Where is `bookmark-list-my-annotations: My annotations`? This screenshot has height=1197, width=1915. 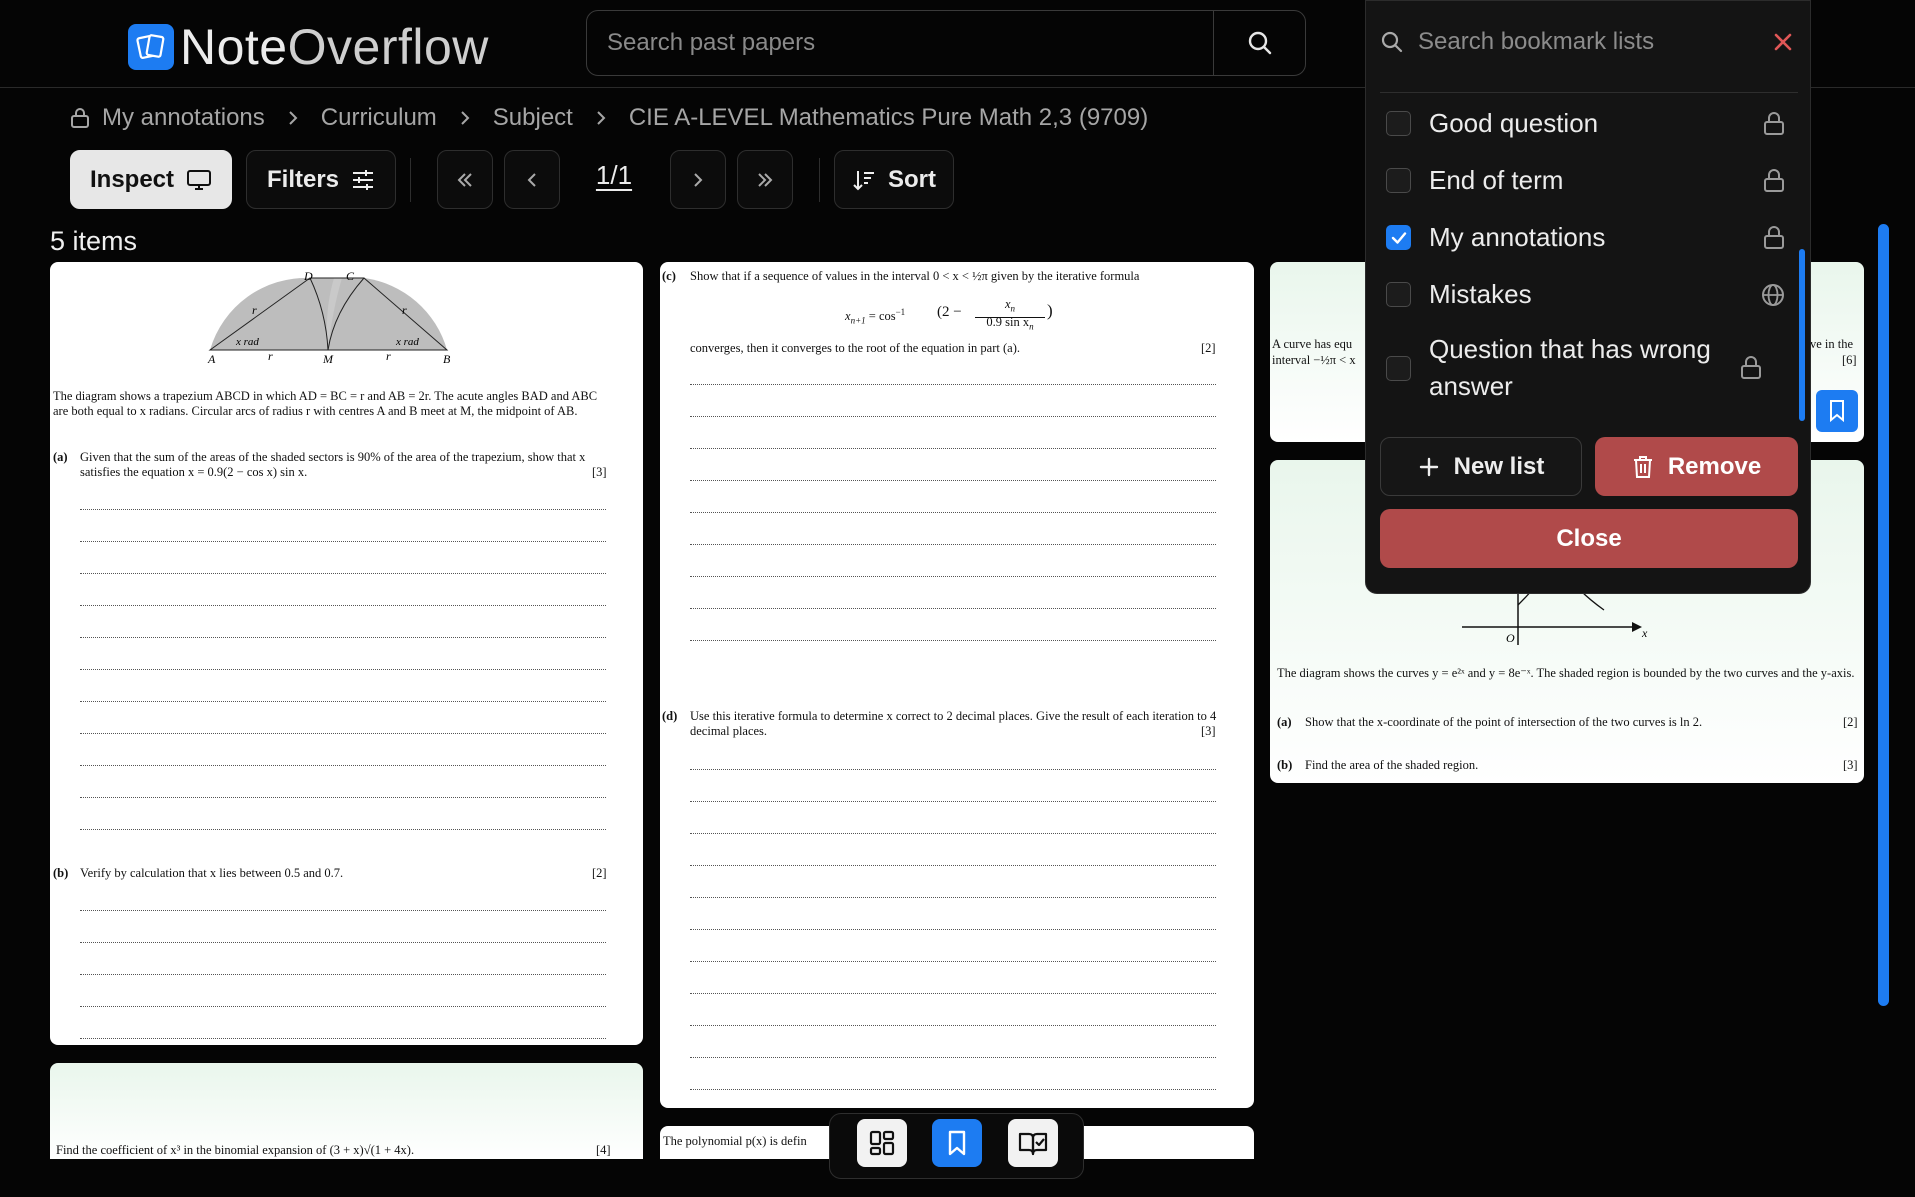
bookmark-list-my-annotations: My annotations is located at coordinates (1586, 237).